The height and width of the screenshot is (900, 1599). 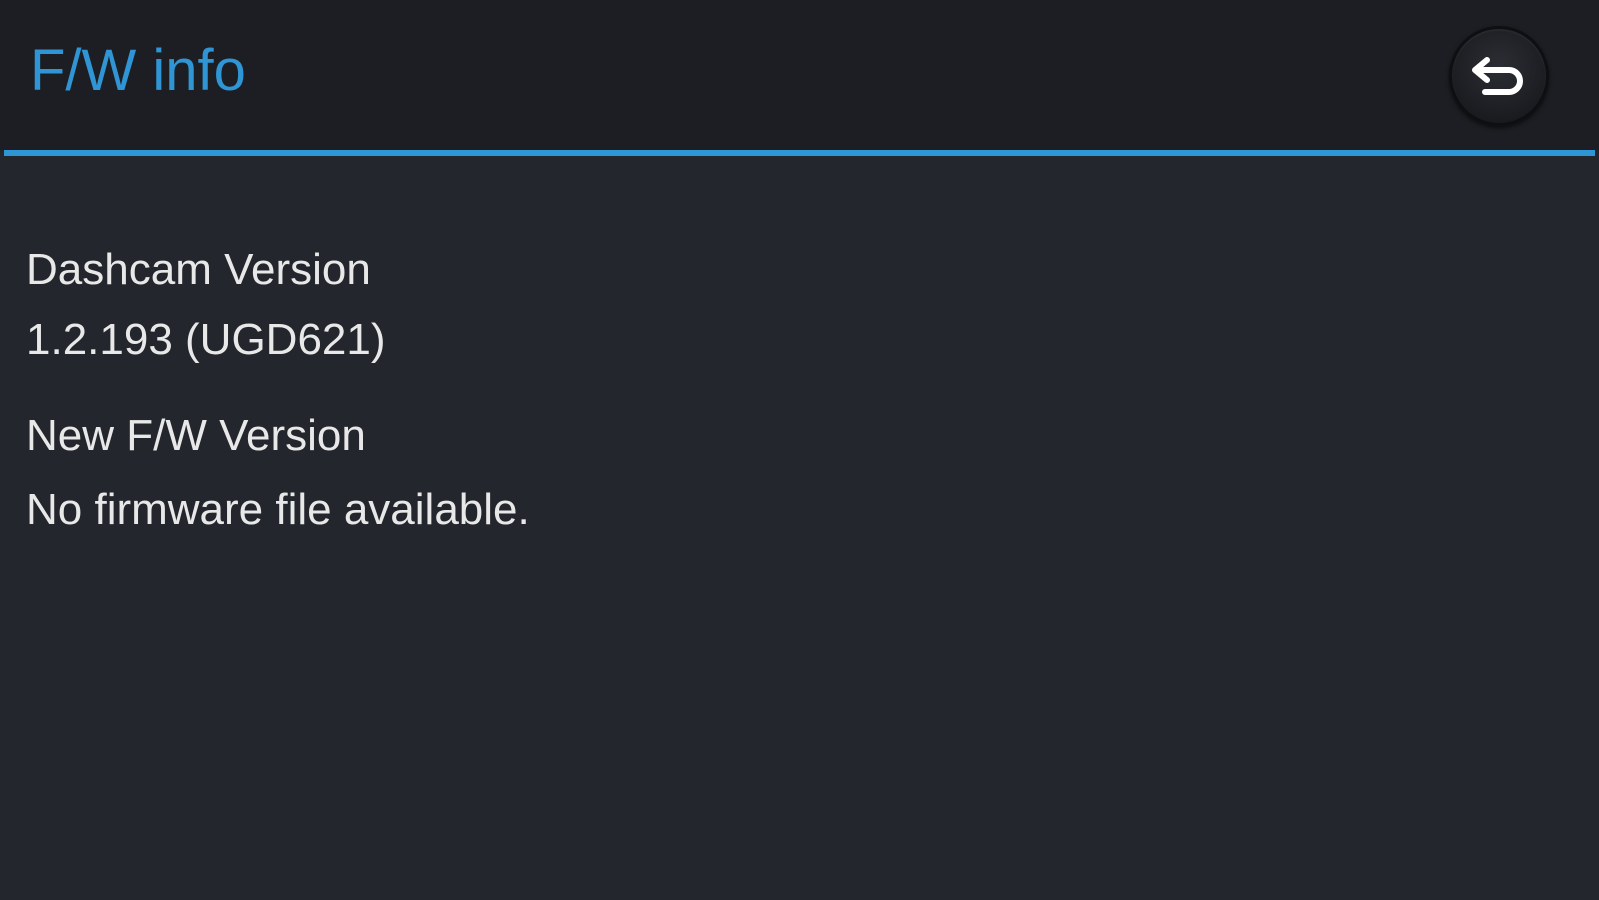 I want to click on page-title: F/W info, so click(x=138, y=70).